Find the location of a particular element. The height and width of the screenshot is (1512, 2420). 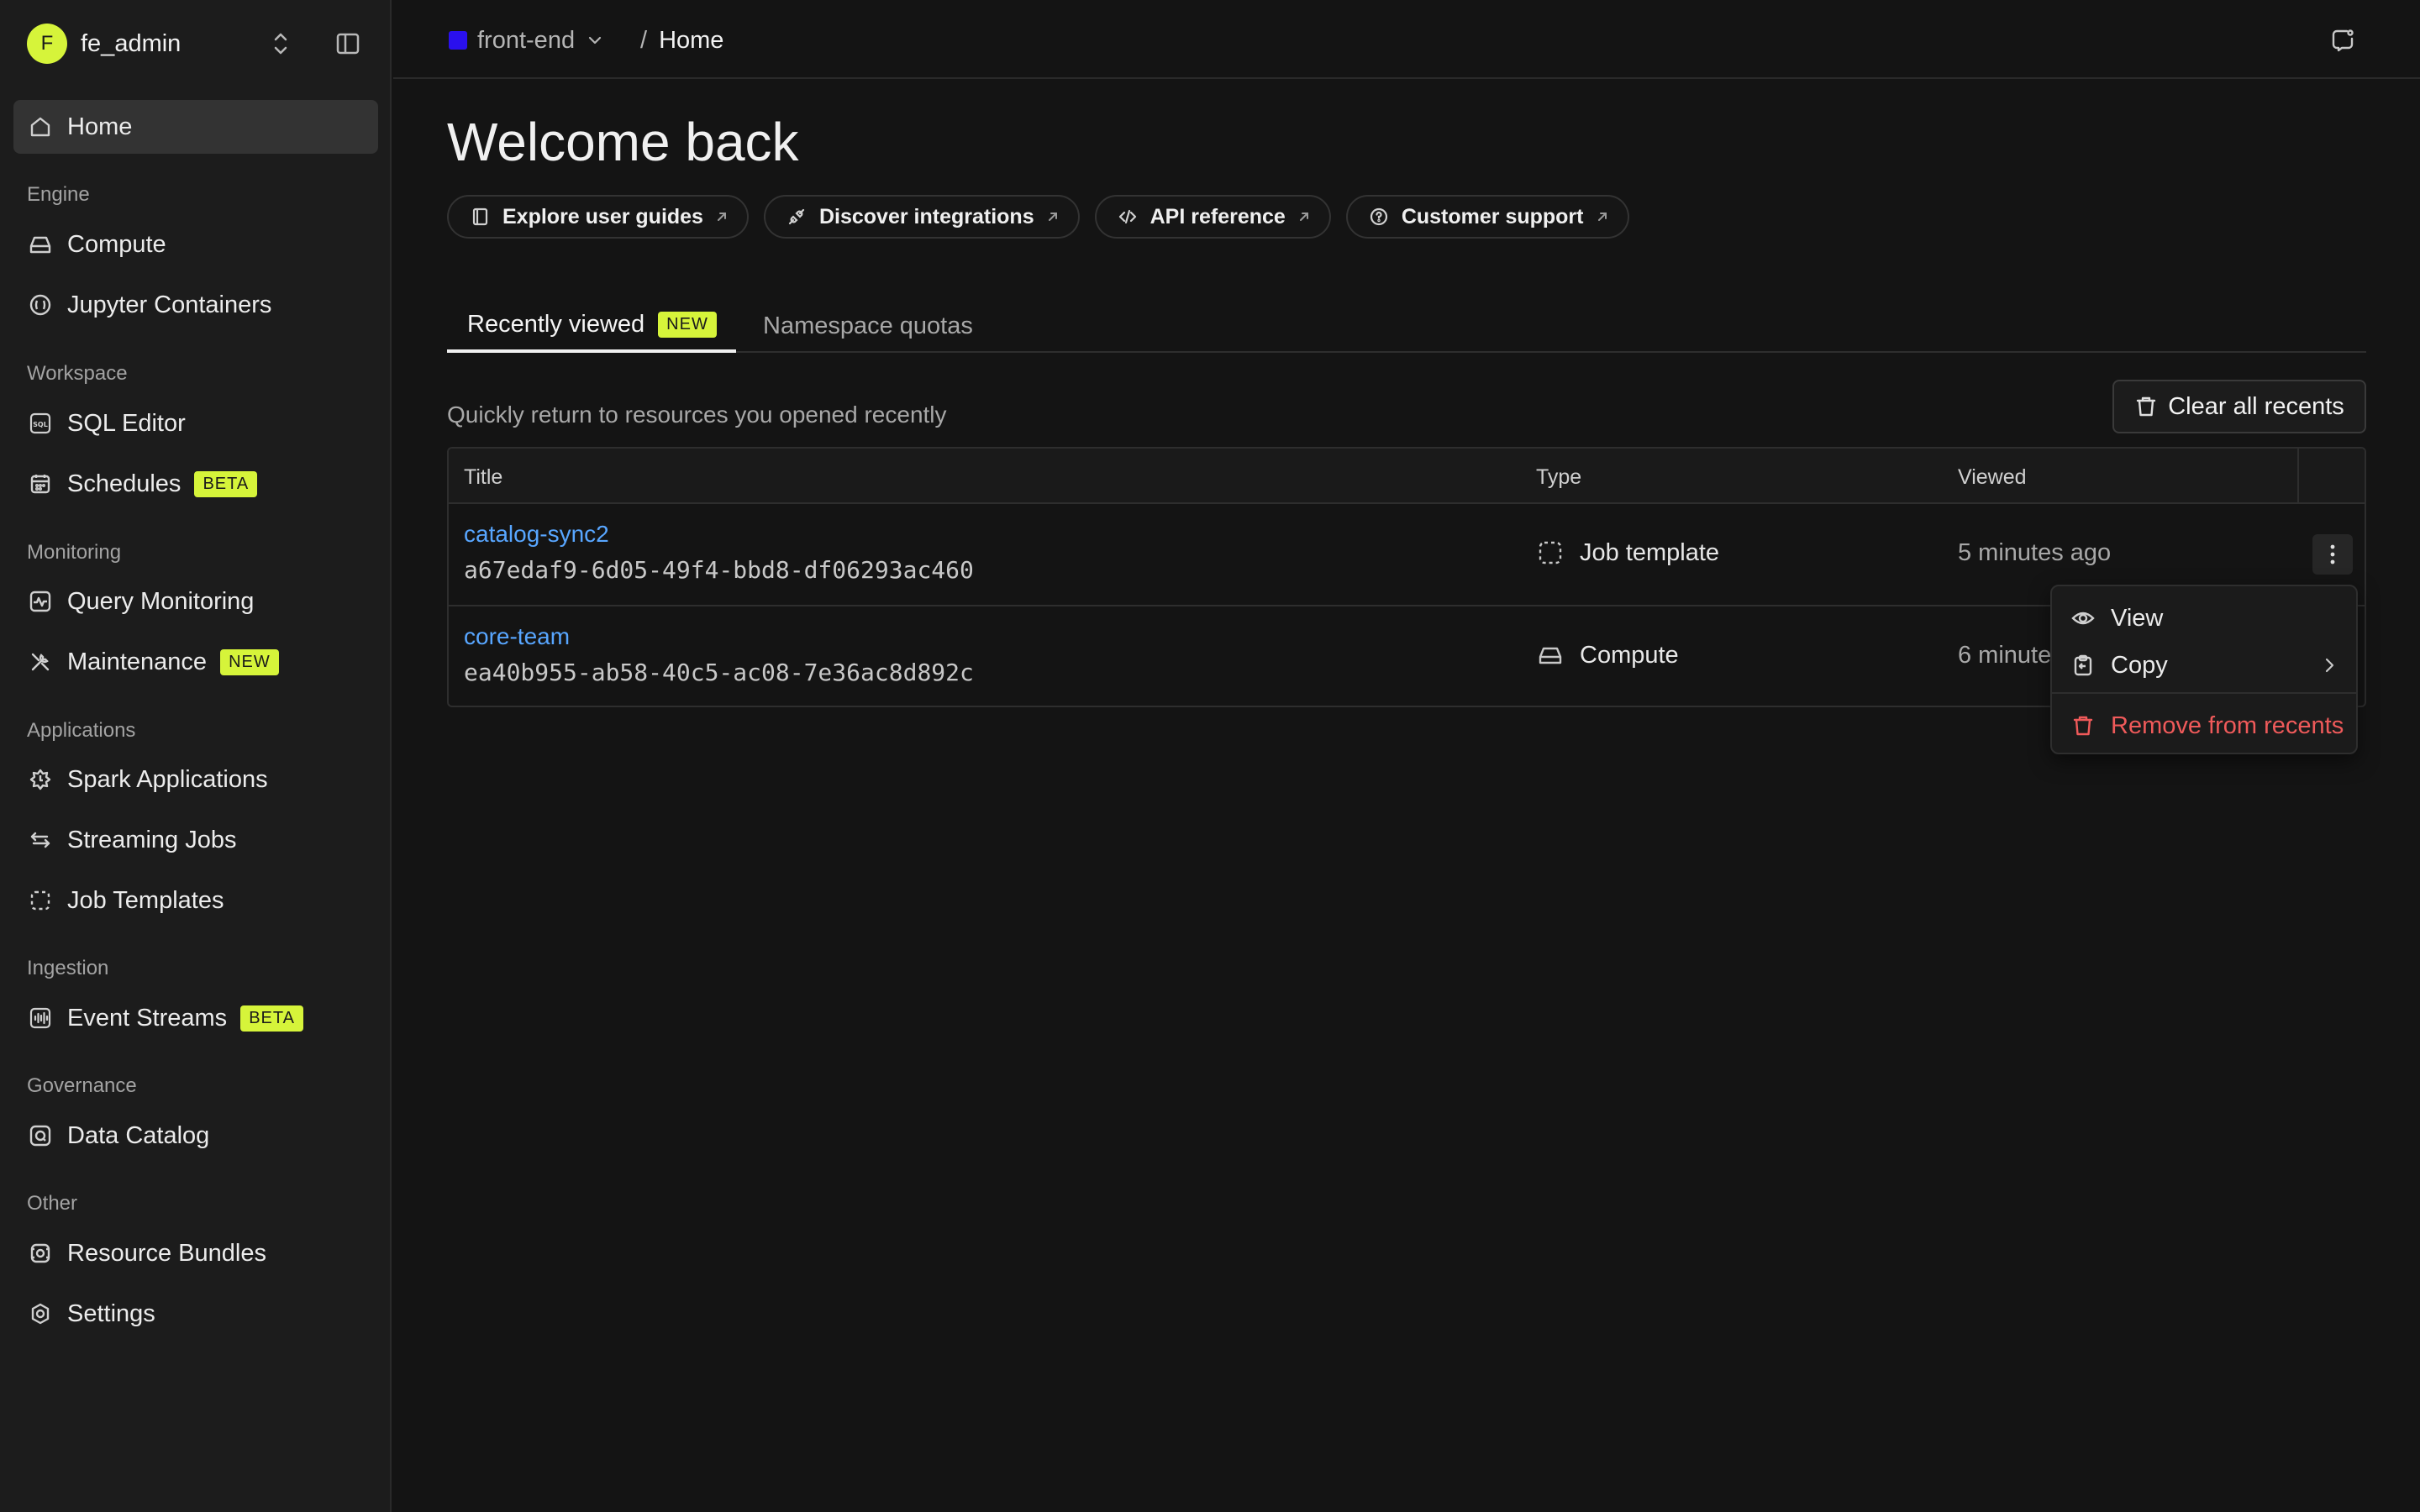

tab-namespace-quotas: Namespace quotas is located at coordinates (868, 326).